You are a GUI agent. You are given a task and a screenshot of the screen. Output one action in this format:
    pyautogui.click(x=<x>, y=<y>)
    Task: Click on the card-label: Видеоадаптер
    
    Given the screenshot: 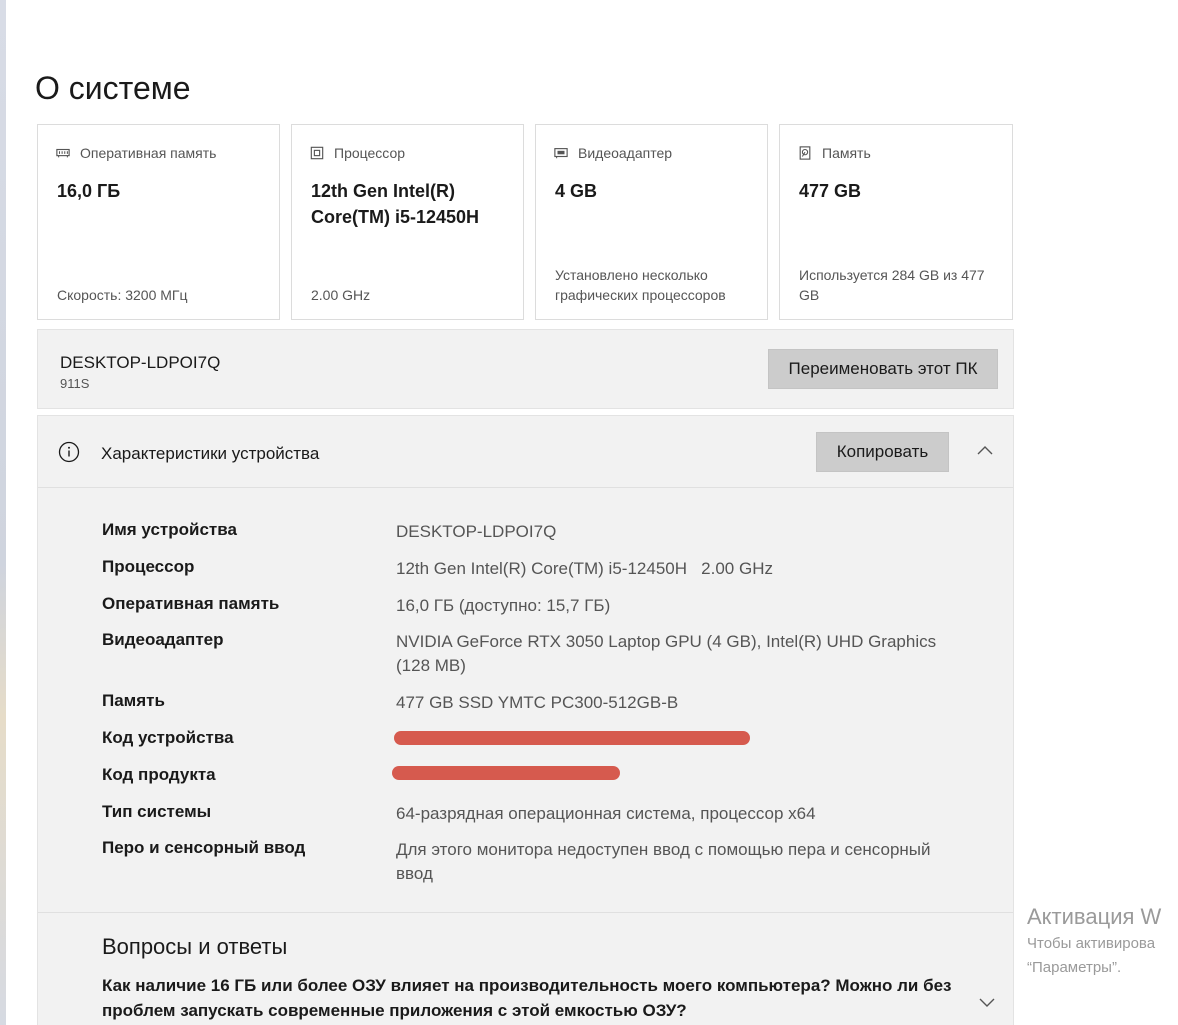 What is the action you would take?
    pyautogui.click(x=625, y=153)
    